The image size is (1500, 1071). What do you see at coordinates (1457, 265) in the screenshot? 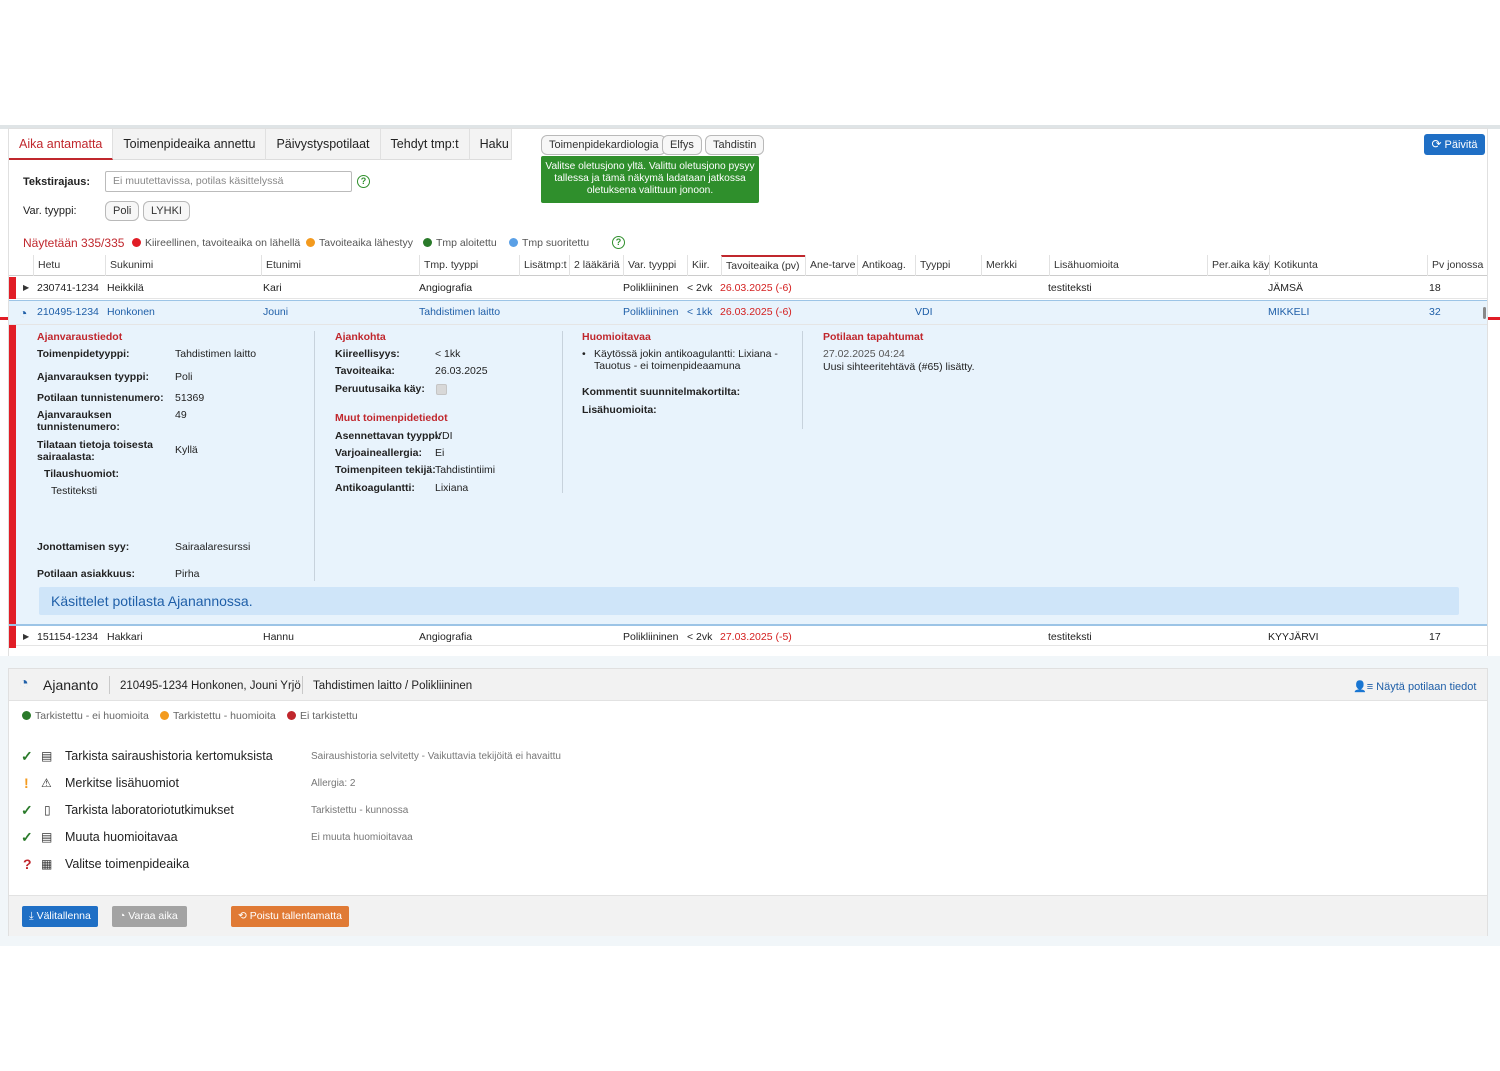
I see `col-pv-jonossa: Pv jonossa` at bounding box center [1457, 265].